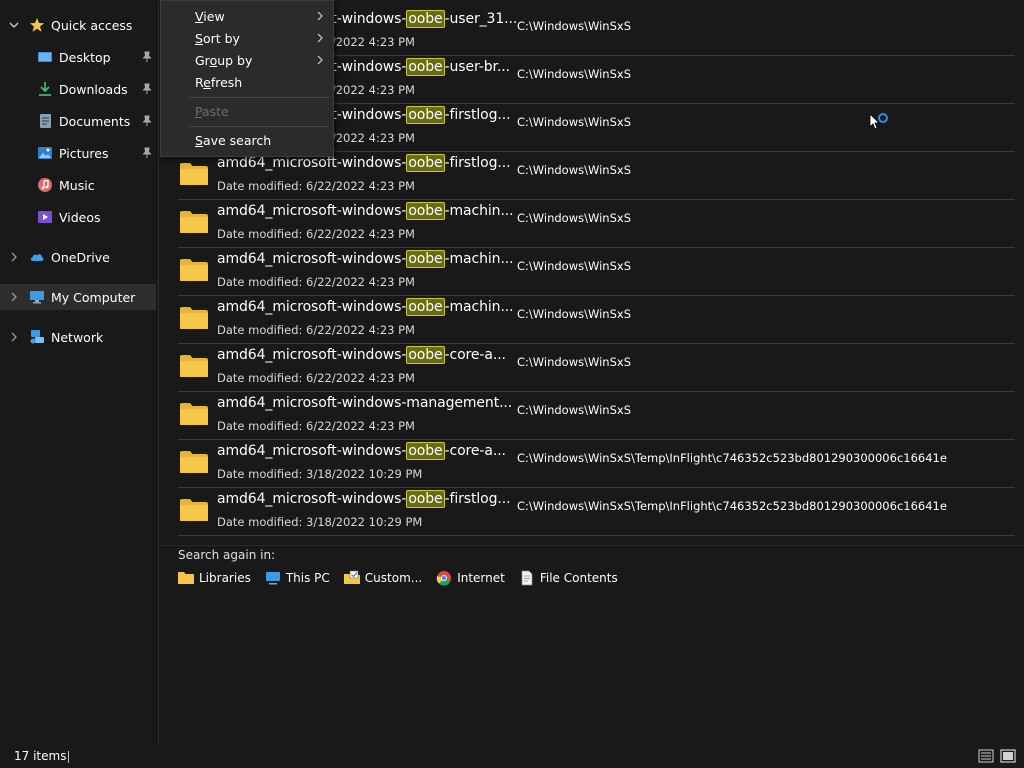 This screenshot has height=768, width=1024. Describe the element at coordinates (568, 578) in the screenshot. I see `search-again-file-contents: File Contents` at that location.